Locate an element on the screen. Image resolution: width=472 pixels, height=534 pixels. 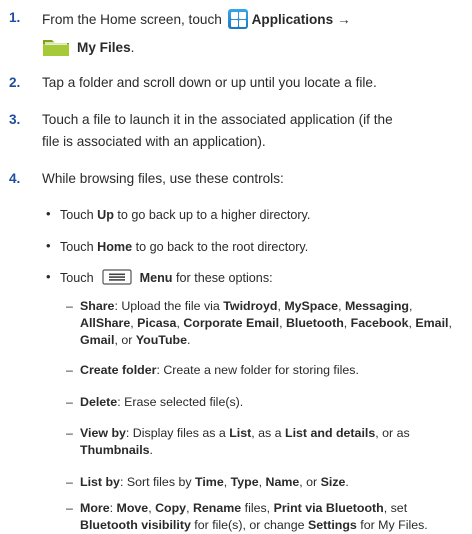
menu-label: Menu is located at coordinates (156, 278).